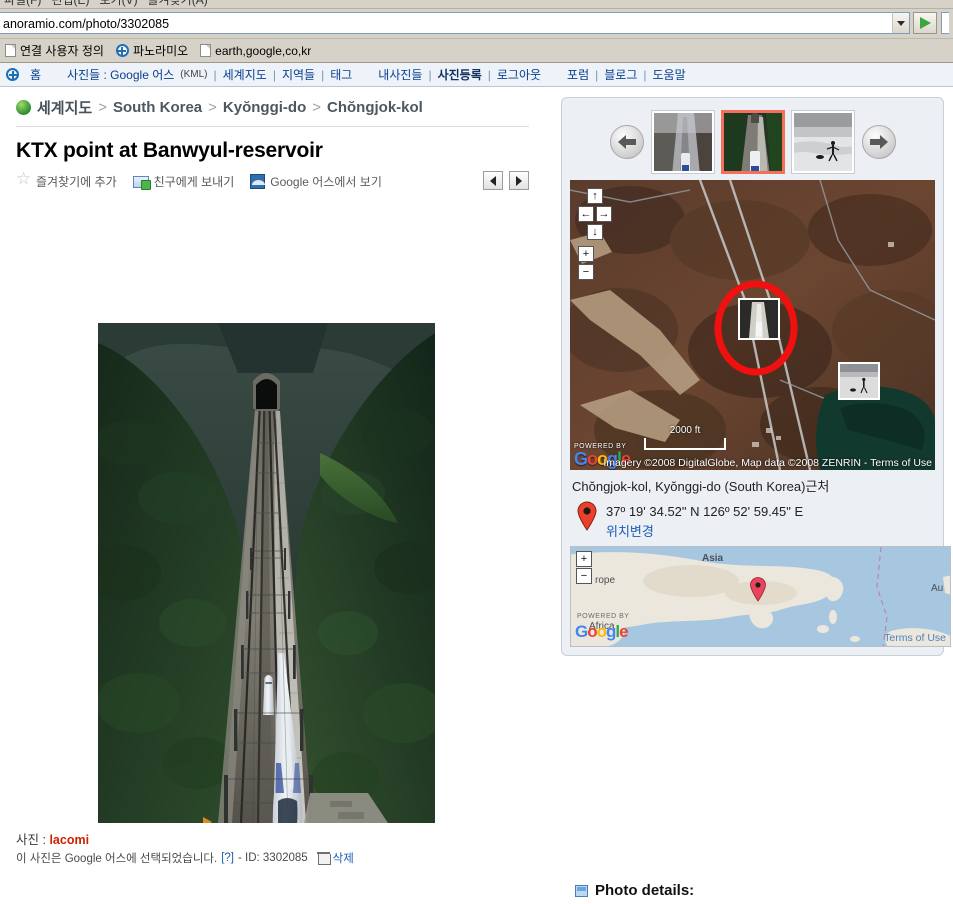  Describe the element at coordinates (584, 576) in the screenshot. I see `world-map-zoom-out-button: −` at that location.